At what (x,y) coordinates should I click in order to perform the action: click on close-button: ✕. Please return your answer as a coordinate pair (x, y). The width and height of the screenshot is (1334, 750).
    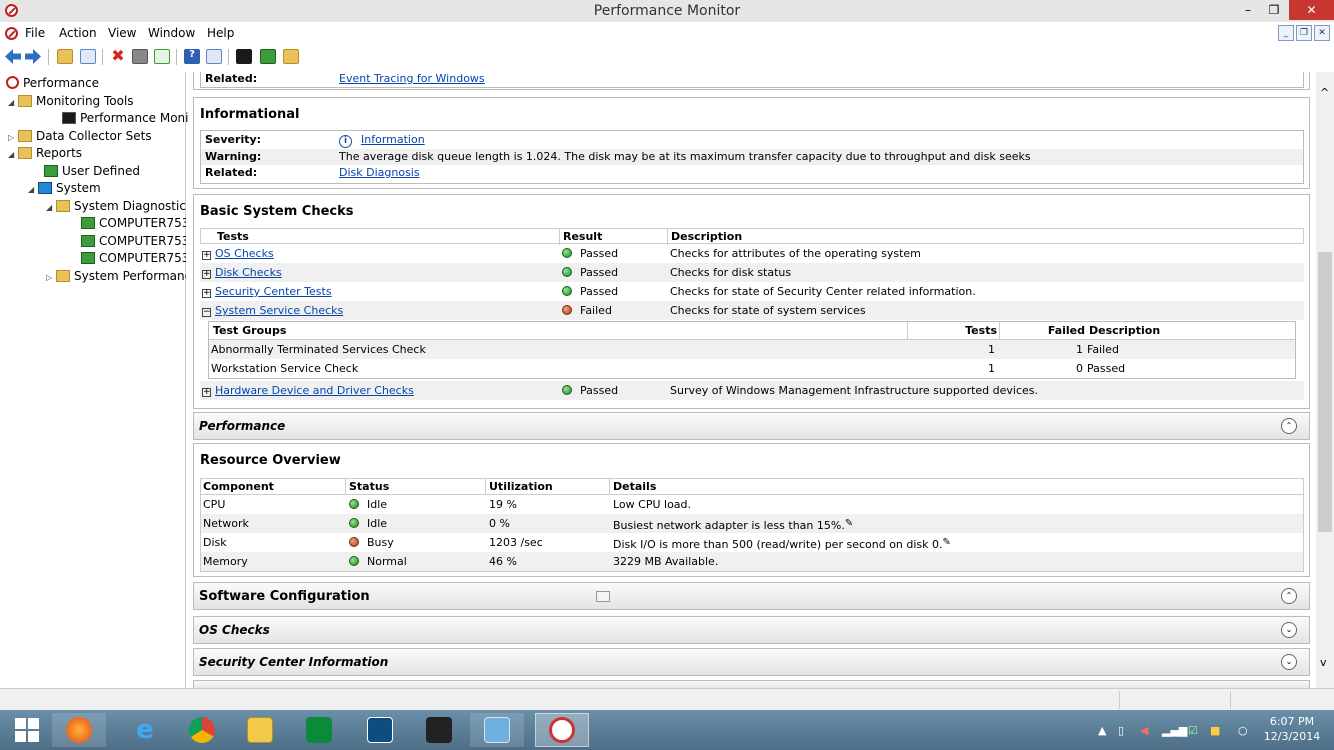
    Looking at the image, I should click on (1311, 10).